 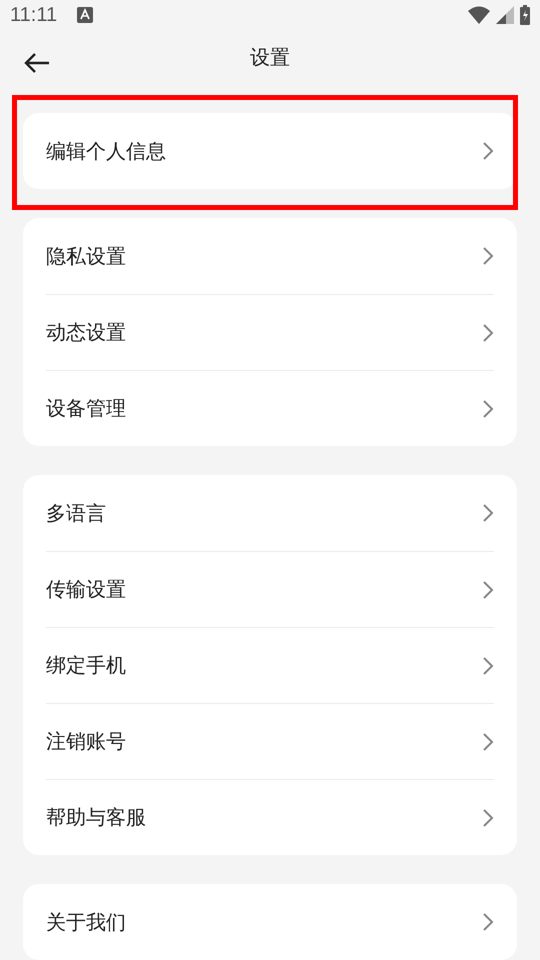 I want to click on wifi-icon, so click(x=479, y=15).